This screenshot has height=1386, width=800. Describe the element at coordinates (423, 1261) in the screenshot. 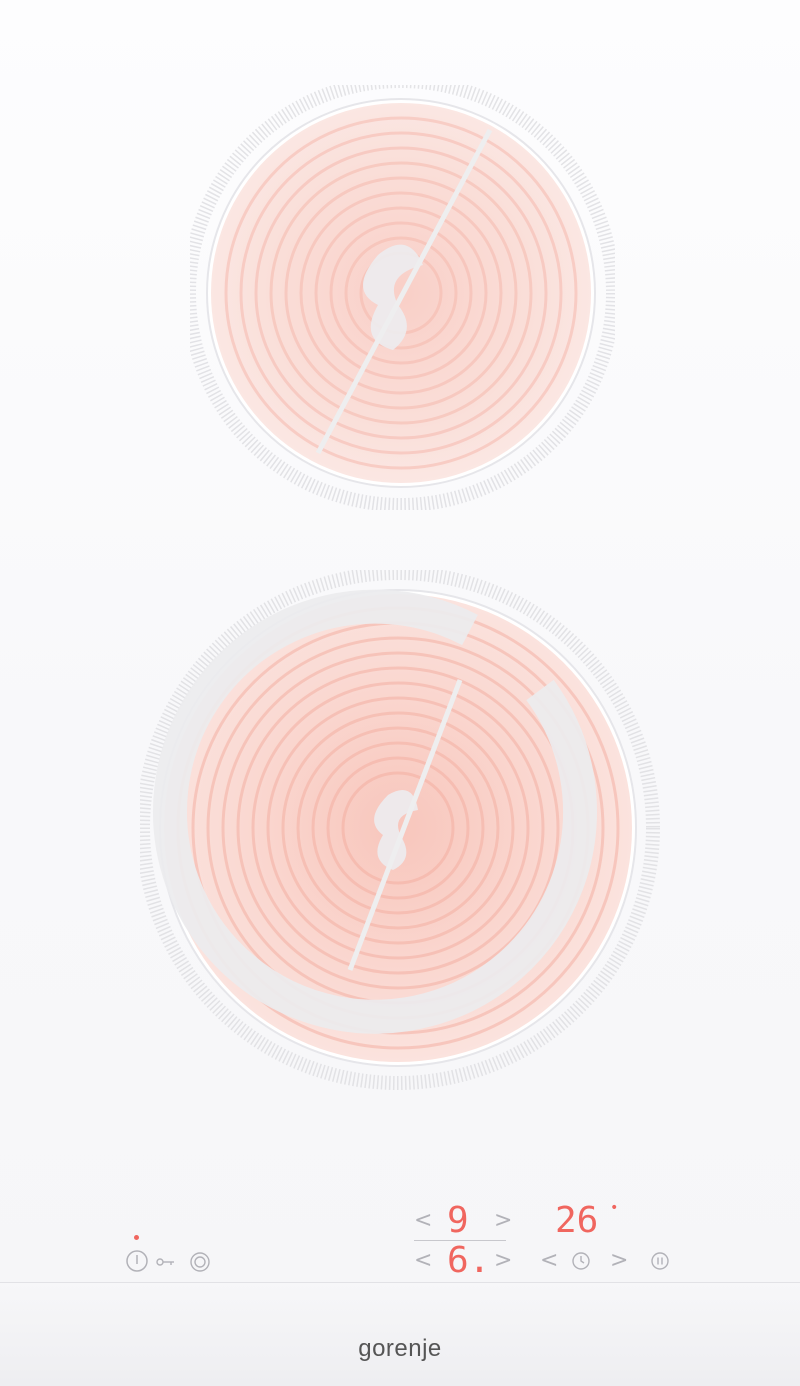

I see `bottom-level-decrease-button: <` at that location.